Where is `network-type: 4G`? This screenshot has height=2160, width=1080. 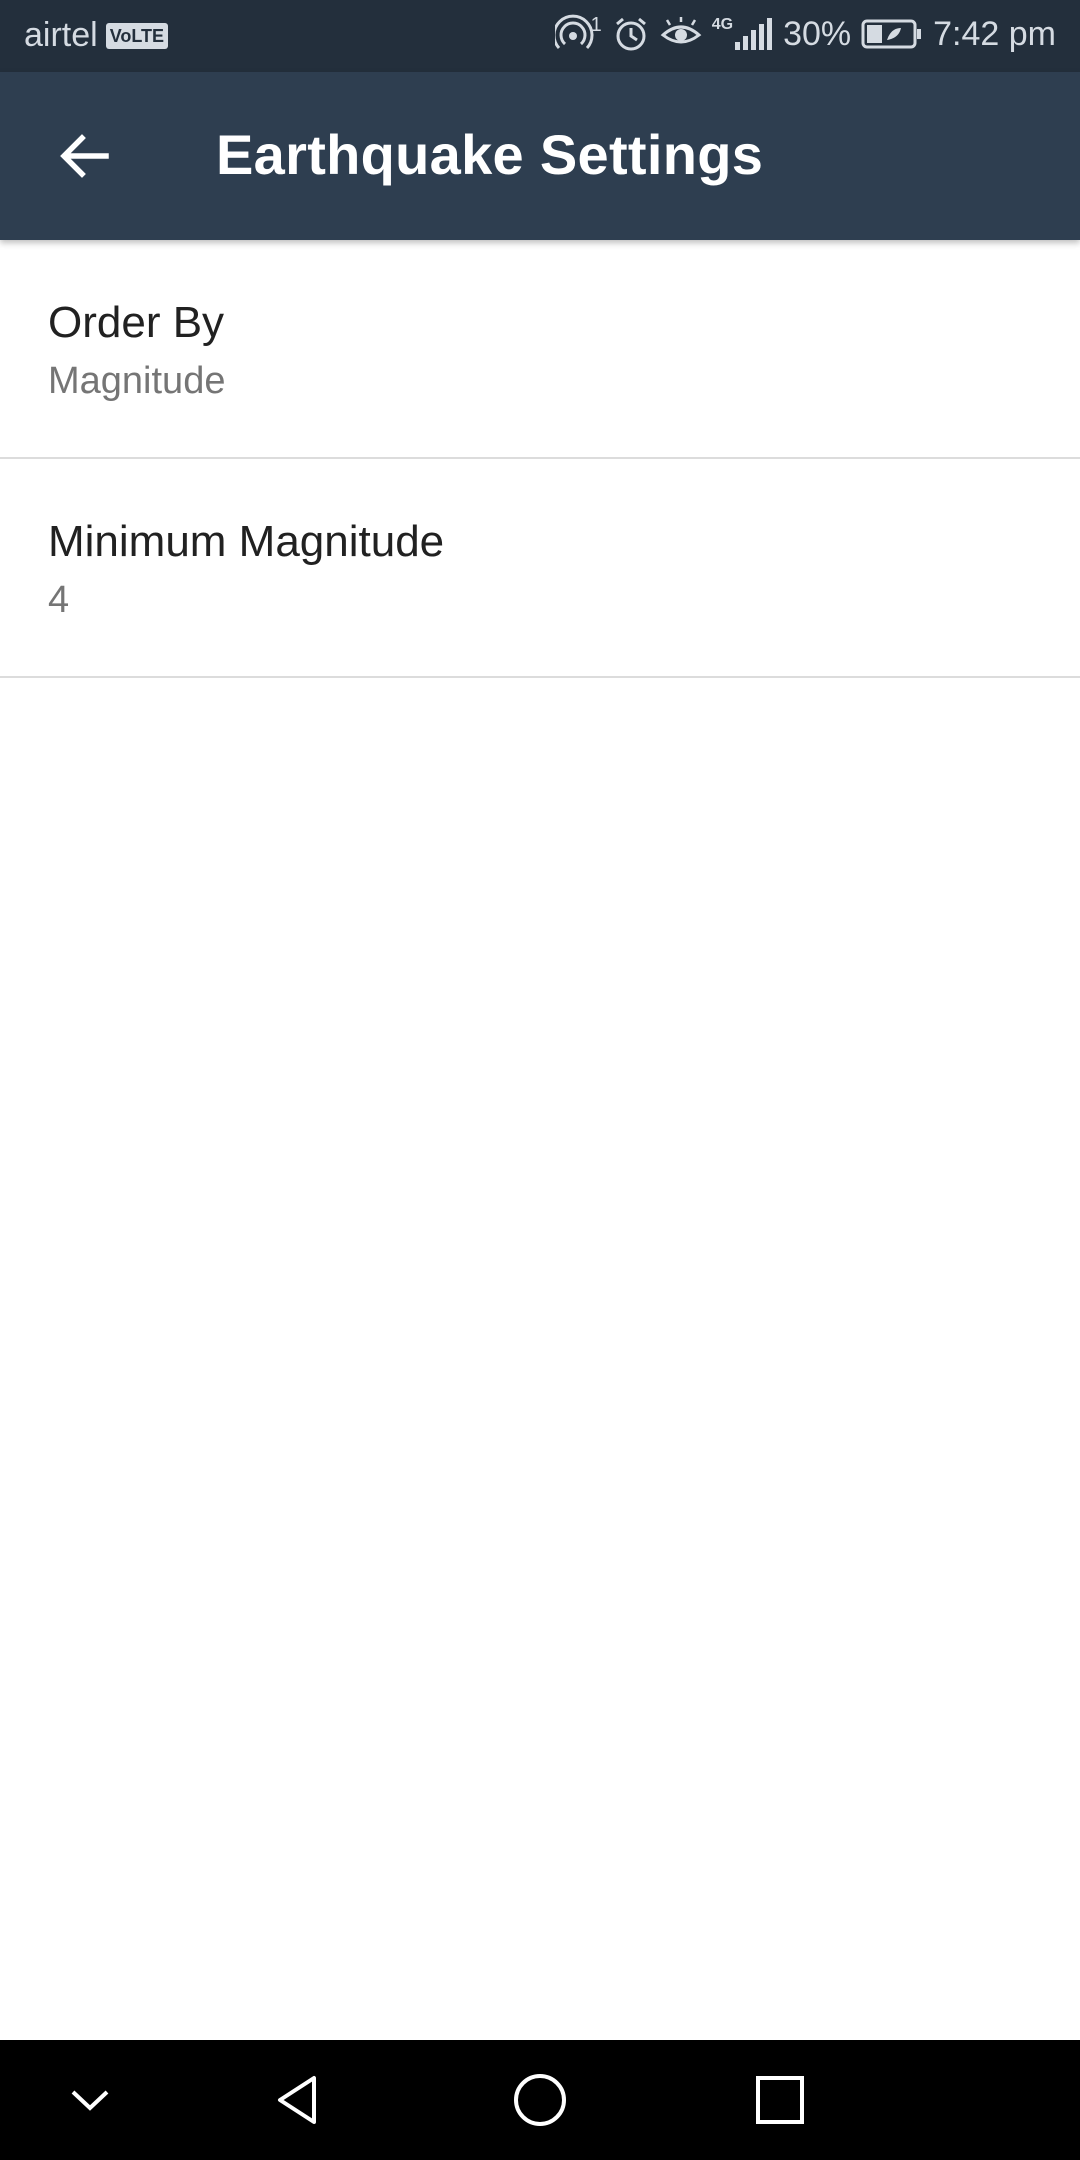 network-type: 4G is located at coordinates (722, 24).